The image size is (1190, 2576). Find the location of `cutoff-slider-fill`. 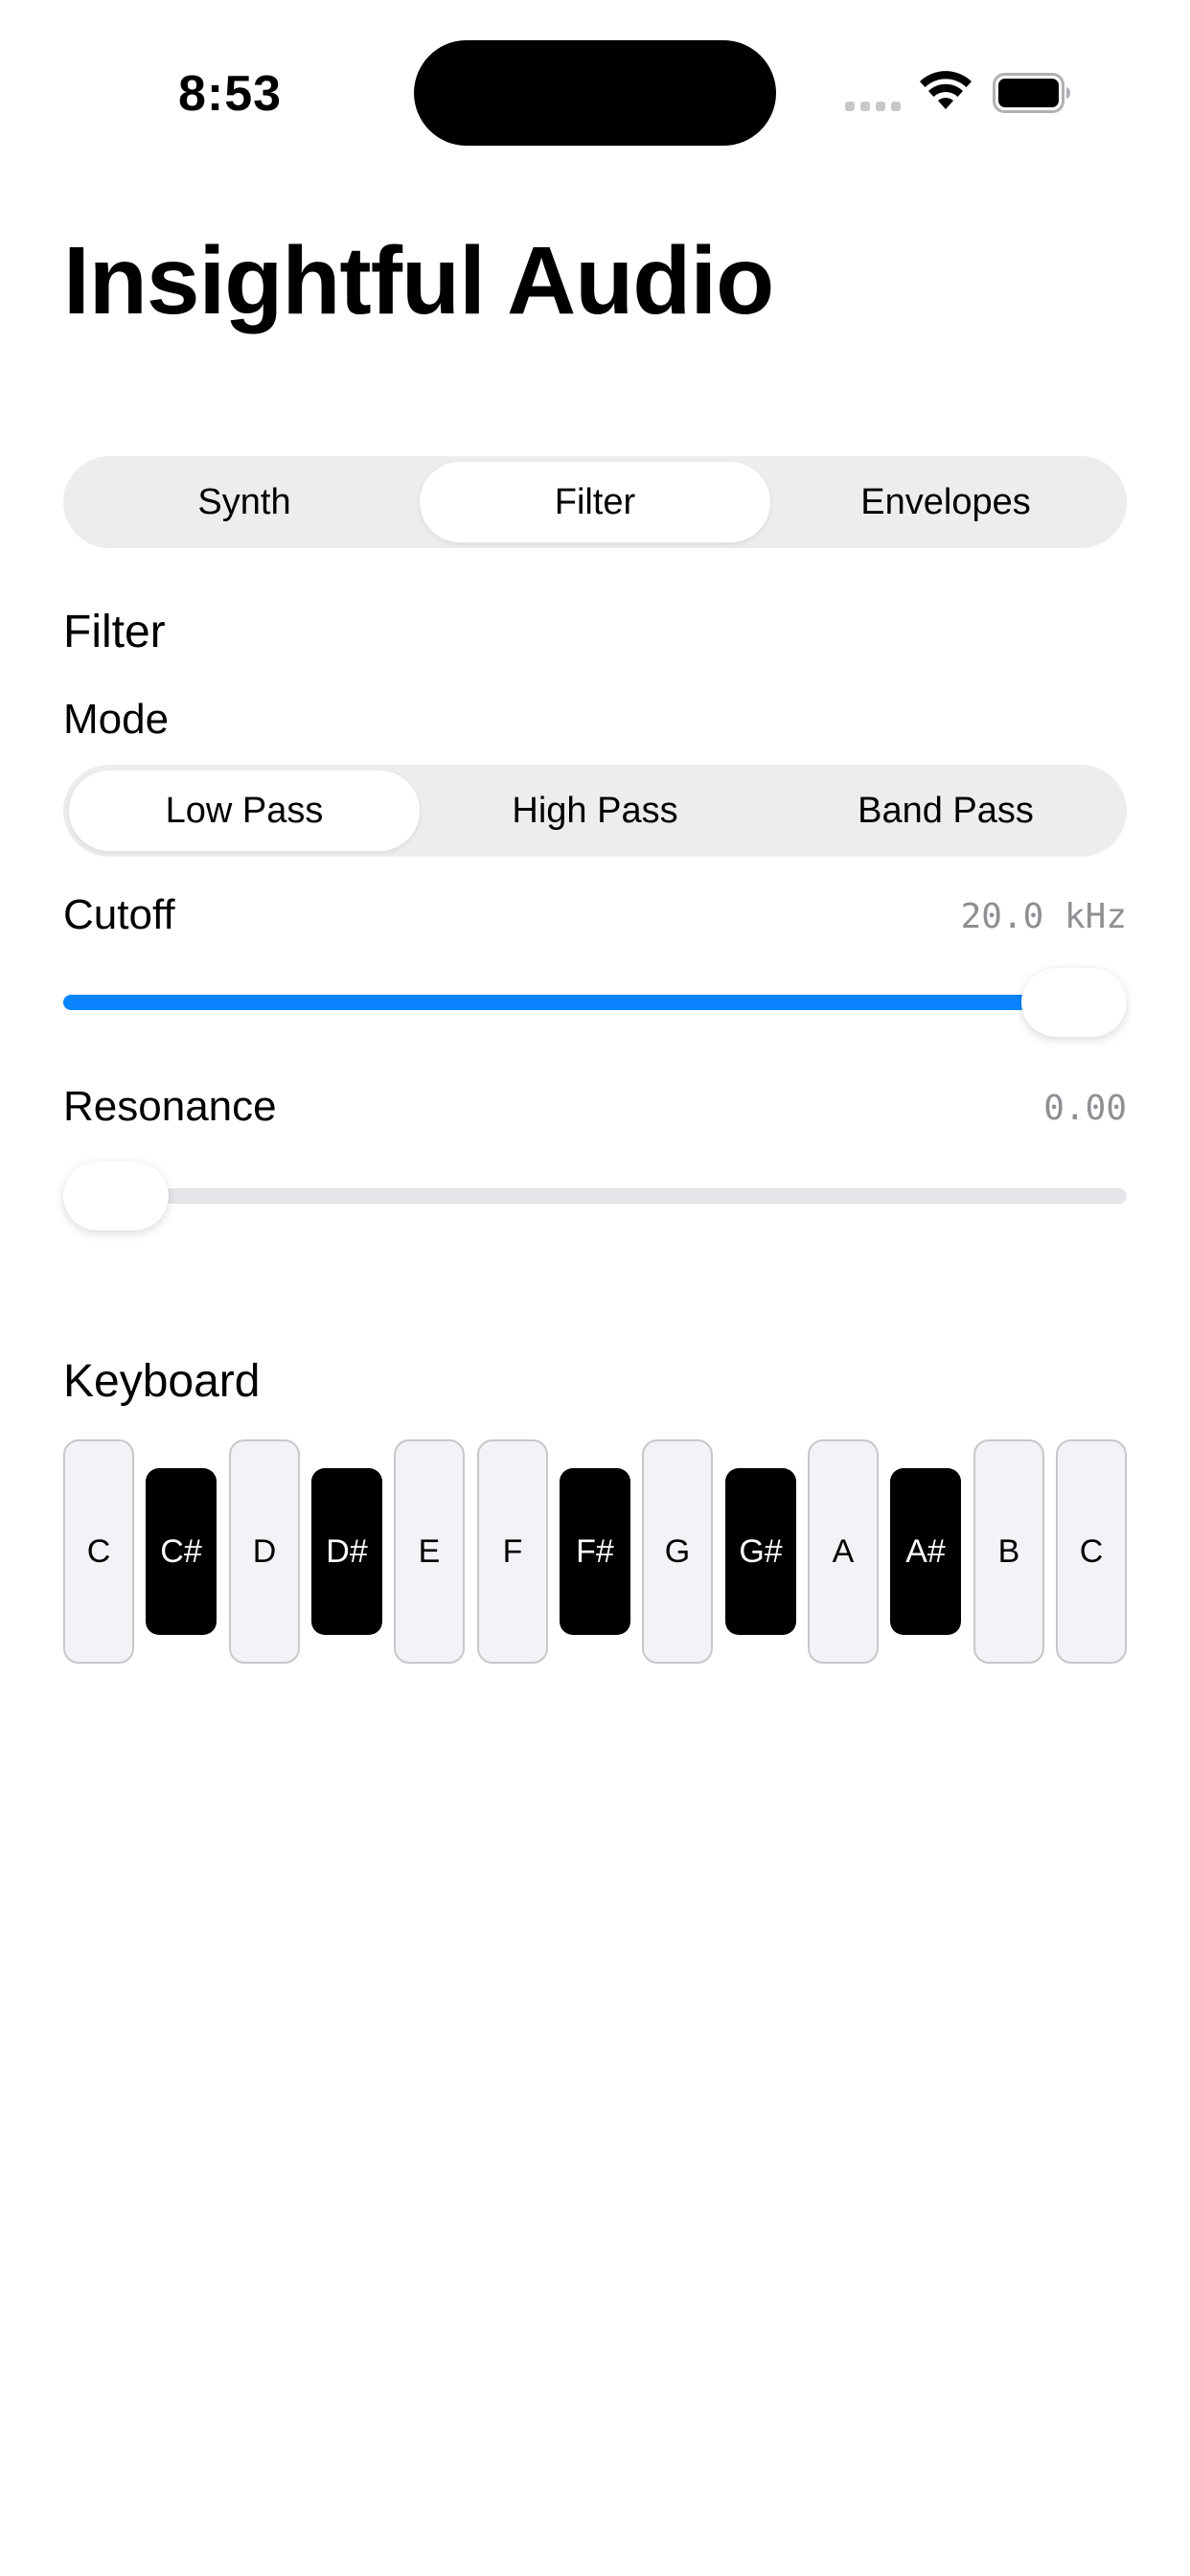

cutoff-slider-fill is located at coordinates (569, 1002).